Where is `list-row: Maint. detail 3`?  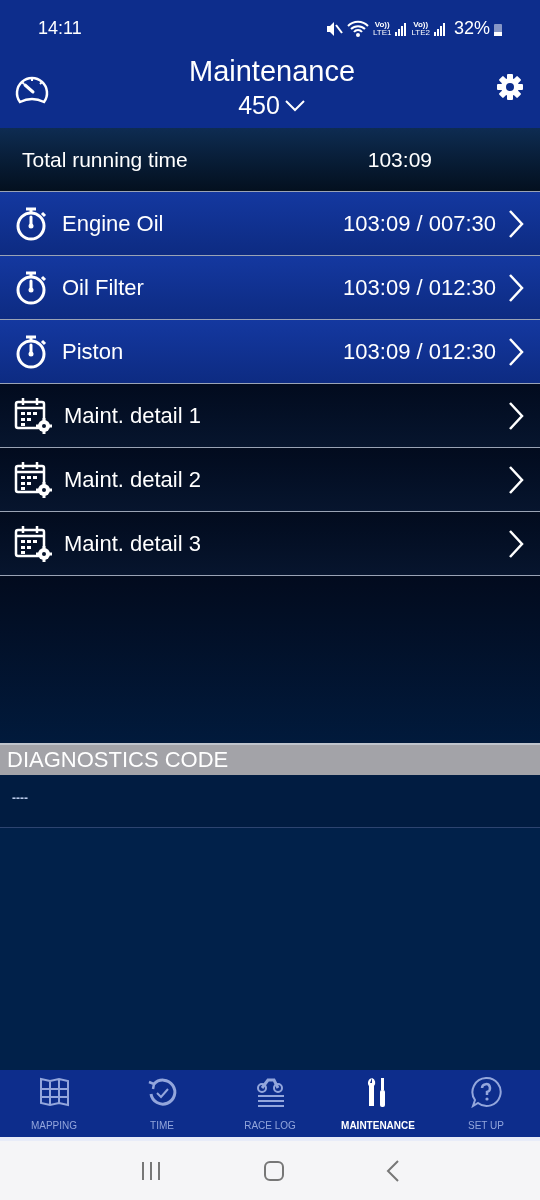
list-row: Maint. detail 3 is located at coordinates (270, 544).